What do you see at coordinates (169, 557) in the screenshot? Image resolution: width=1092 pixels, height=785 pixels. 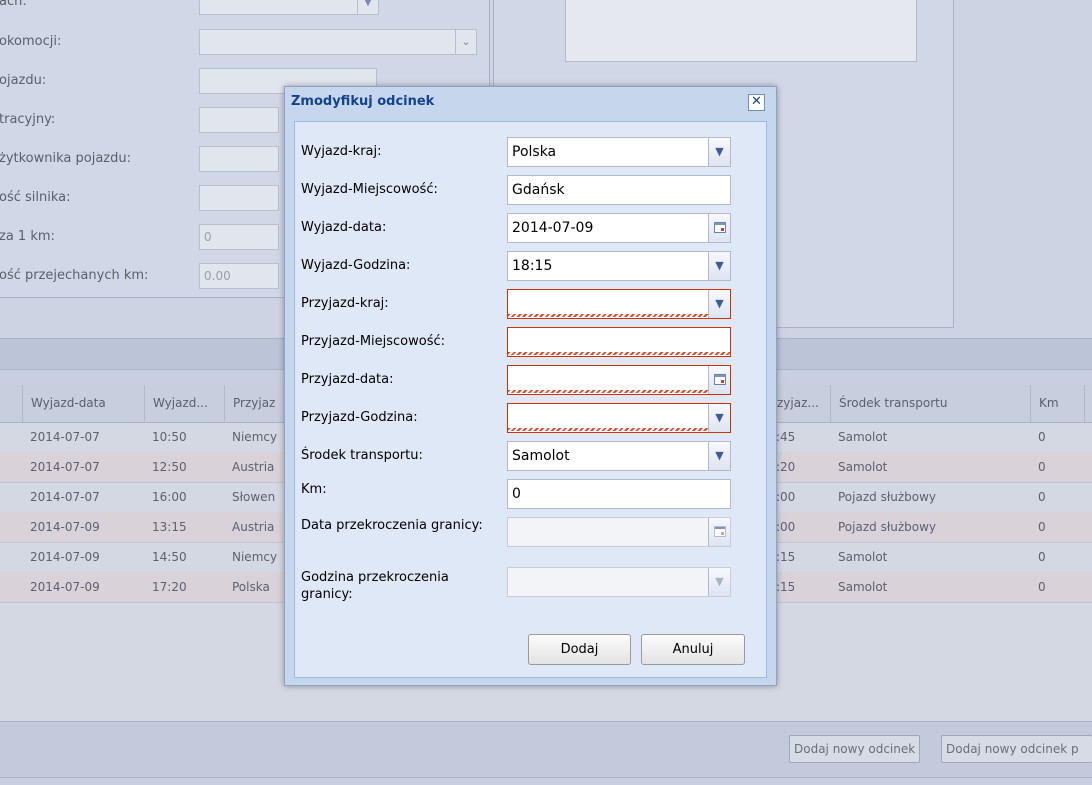 I see `cell: 14:50` at bounding box center [169, 557].